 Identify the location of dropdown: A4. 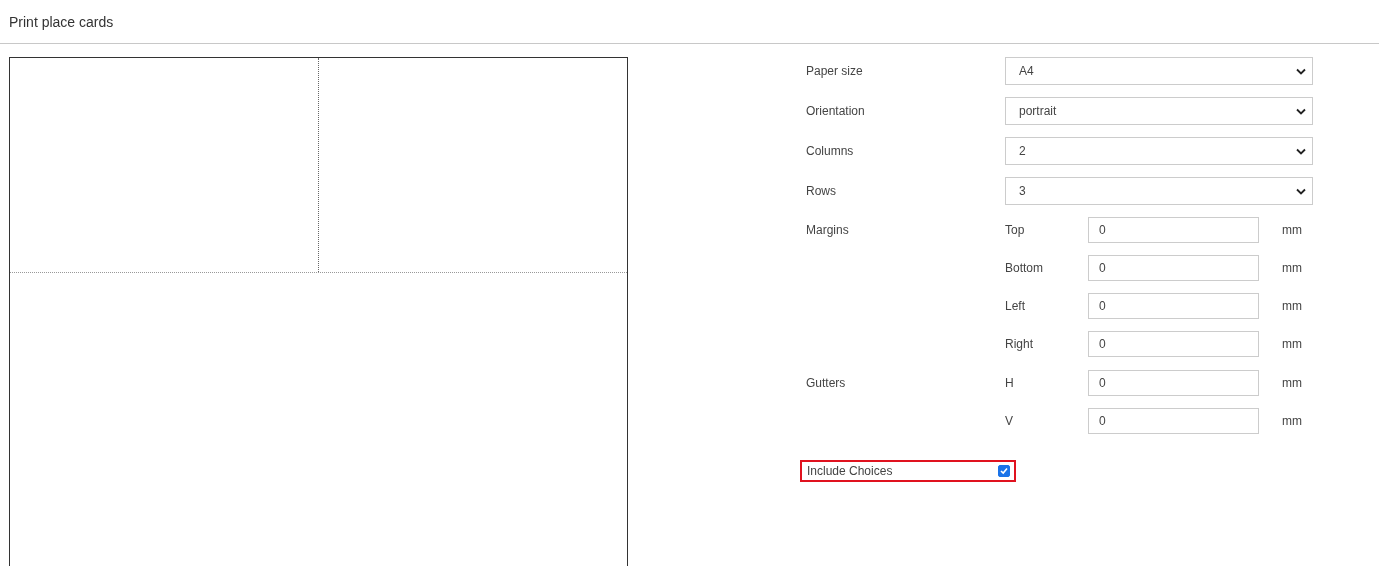
(1159, 71).